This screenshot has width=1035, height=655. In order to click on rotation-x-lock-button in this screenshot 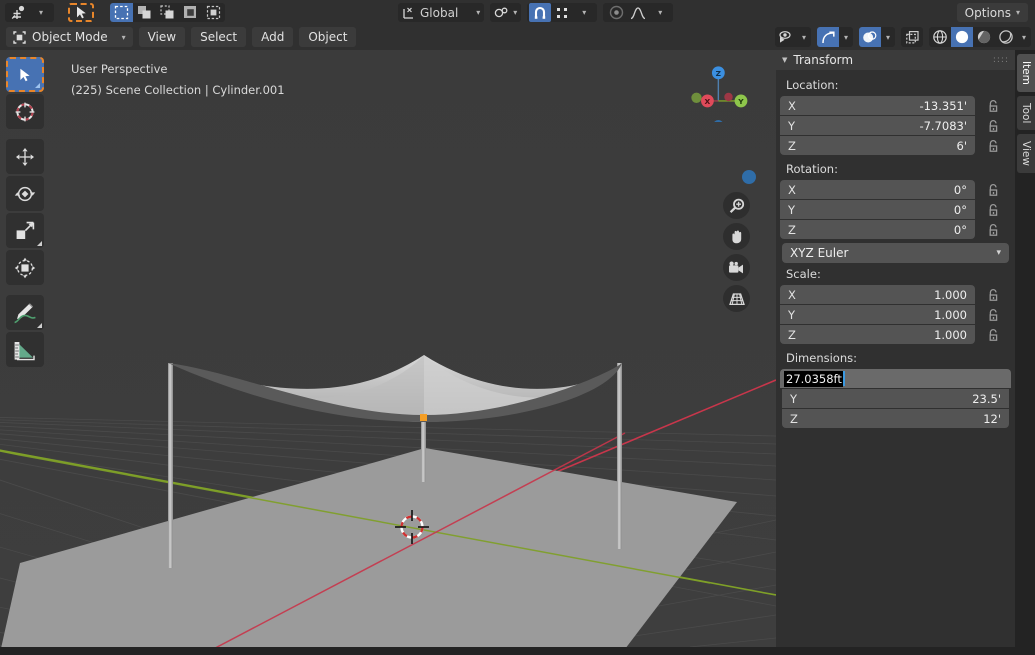, I will do `click(993, 190)`.